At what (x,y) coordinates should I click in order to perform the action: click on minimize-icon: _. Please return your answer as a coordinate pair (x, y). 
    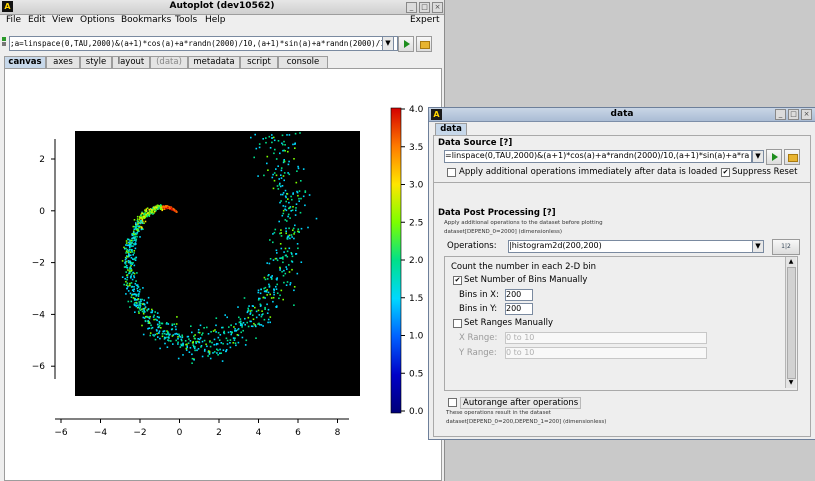
    Looking at the image, I should click on (411, 7).